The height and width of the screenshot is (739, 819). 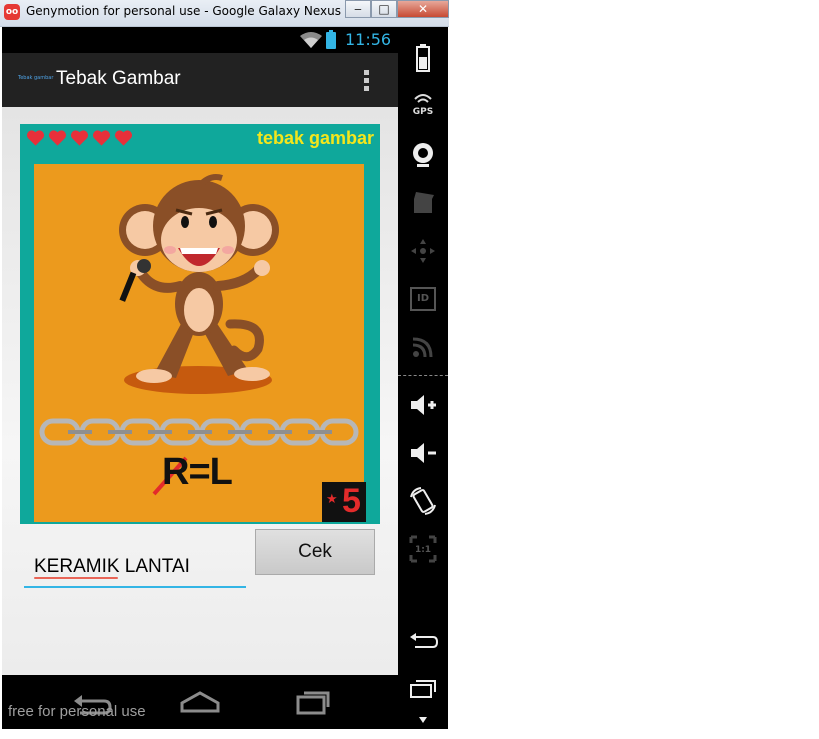 What do you see at coordinates (423, 251) in the screenshot?
I see `dpad-icon` at bounding box center [423, 251].